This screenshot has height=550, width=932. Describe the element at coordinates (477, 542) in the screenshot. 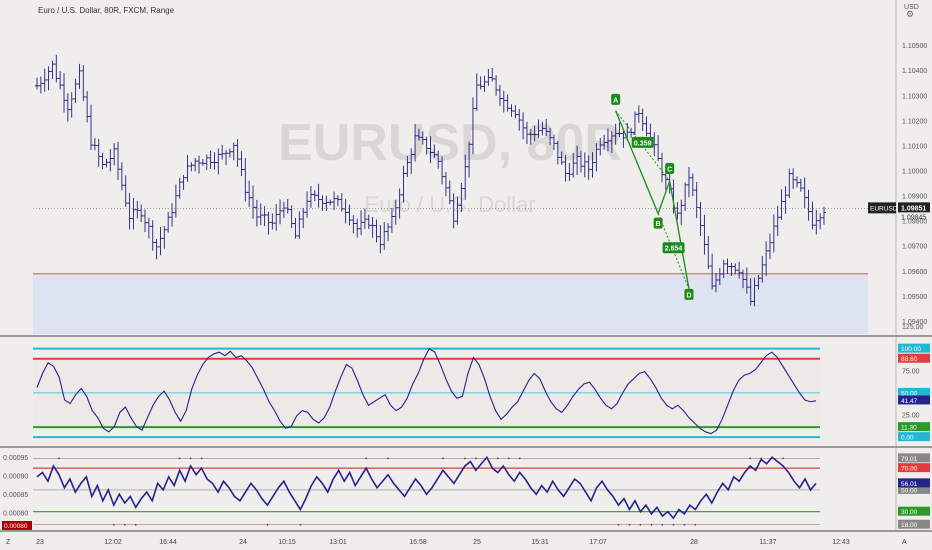

I see `time-tick-label: 25` at that location.